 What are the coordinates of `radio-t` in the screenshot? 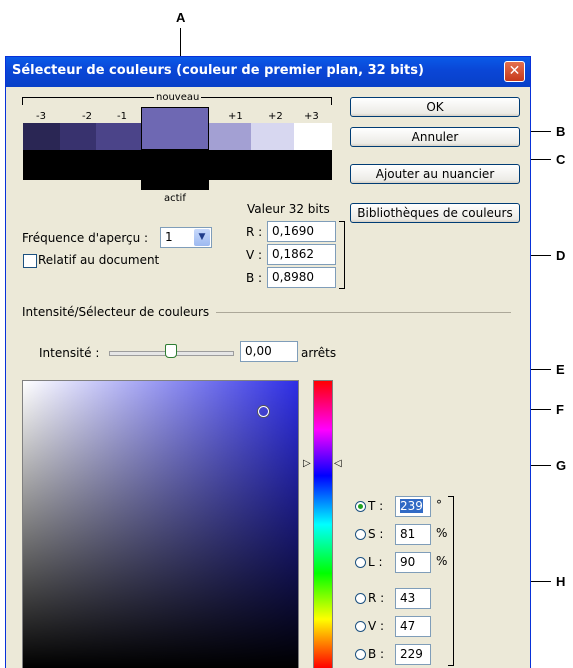 It's located at (360, 506).